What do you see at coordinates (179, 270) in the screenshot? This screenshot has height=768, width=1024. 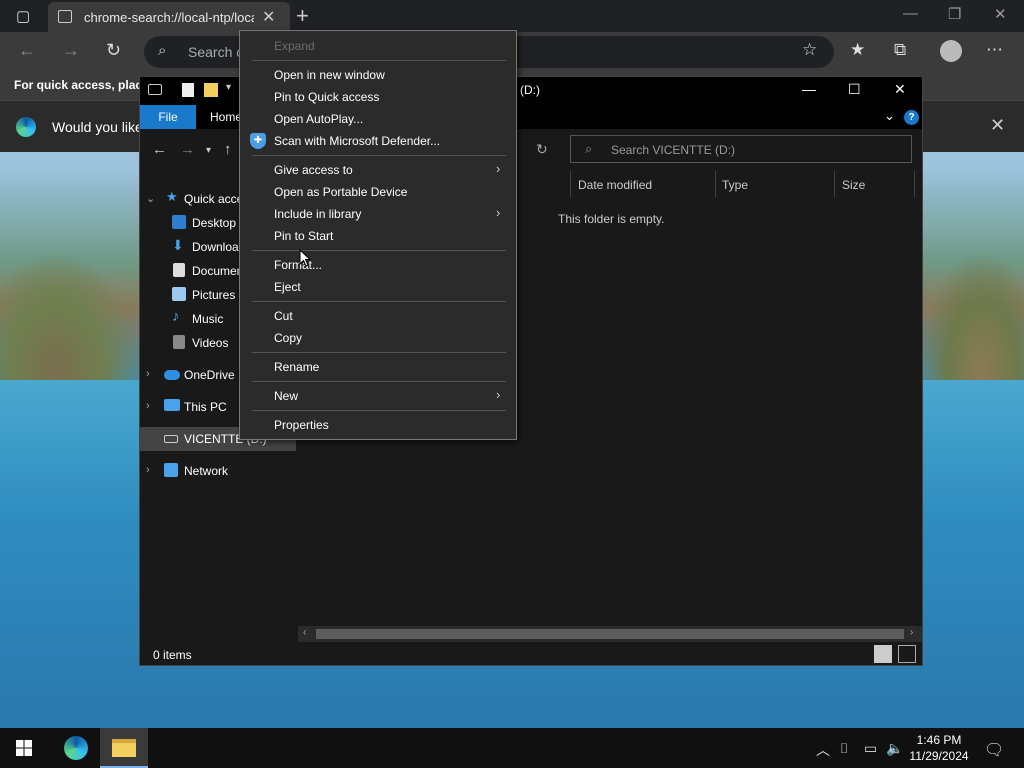 I see `document-icon` at bounding box center [179, 270].